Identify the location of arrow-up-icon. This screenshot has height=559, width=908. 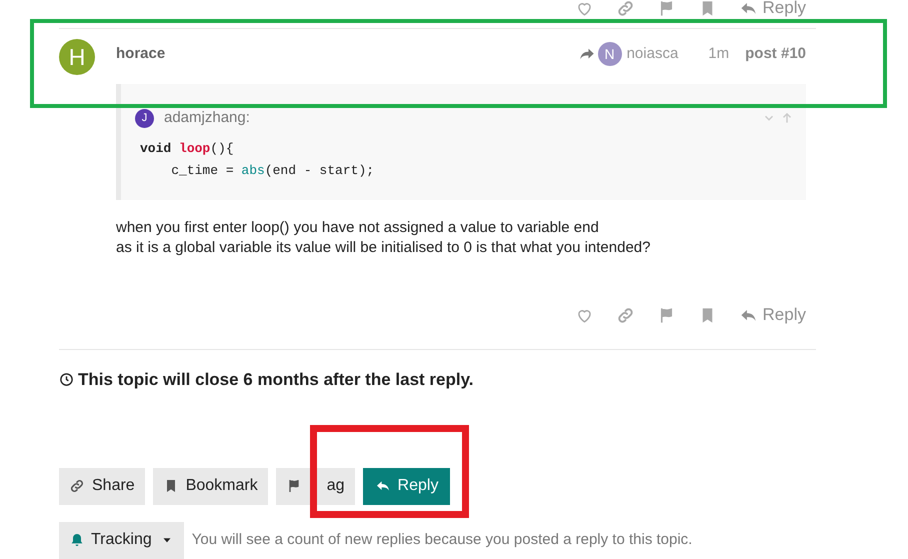
(787, 118).